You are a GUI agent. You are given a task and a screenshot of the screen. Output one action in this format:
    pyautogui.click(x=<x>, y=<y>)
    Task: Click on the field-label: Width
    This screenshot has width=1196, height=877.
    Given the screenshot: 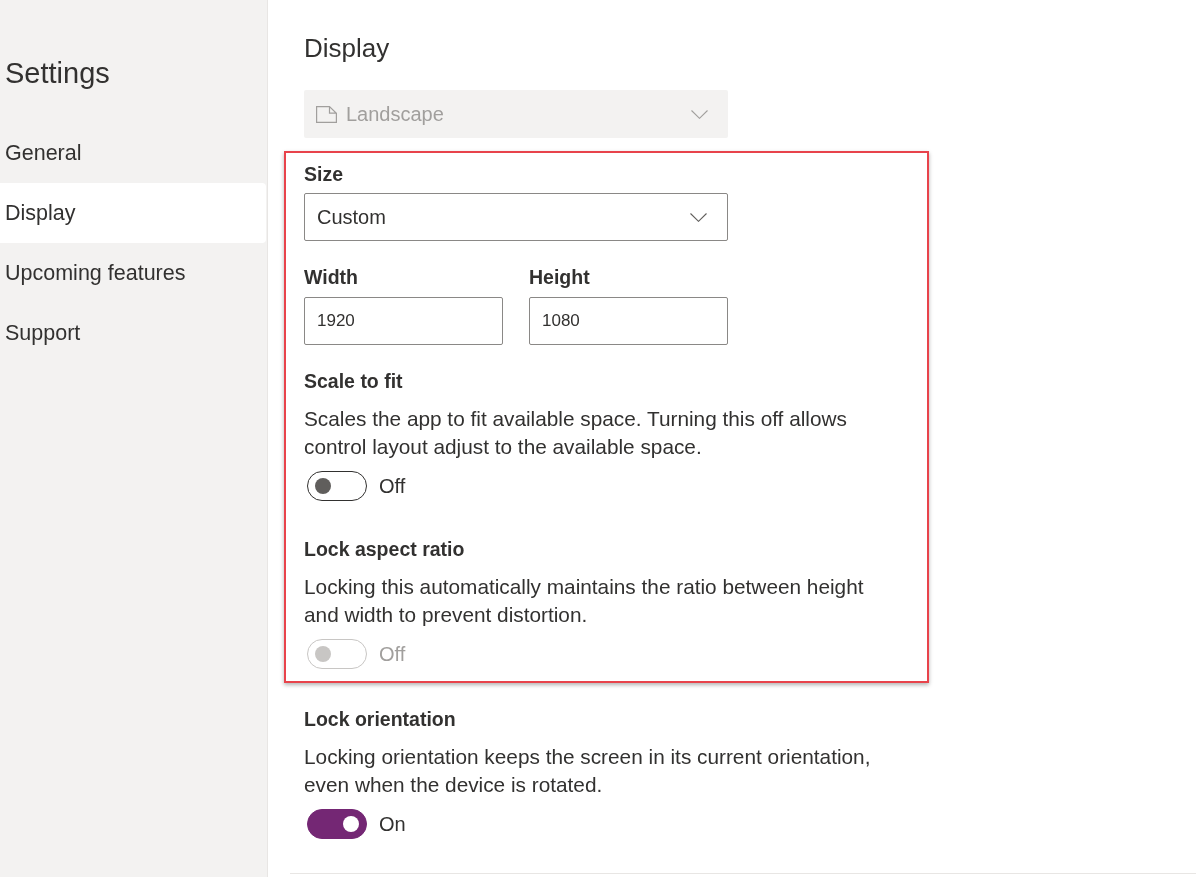 What is the action you would take?
    pyautogui.click(x=331, y=277)
    